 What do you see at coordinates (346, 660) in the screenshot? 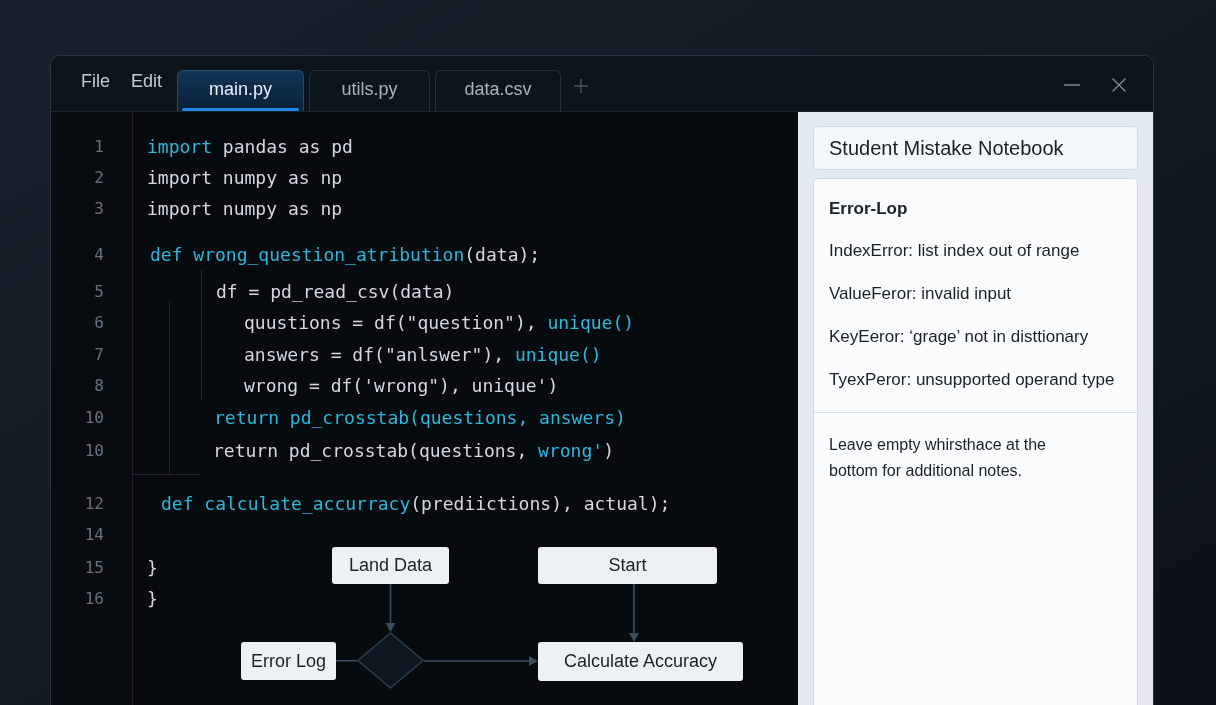
I see `connector-line` at bounding box center [346, 660].